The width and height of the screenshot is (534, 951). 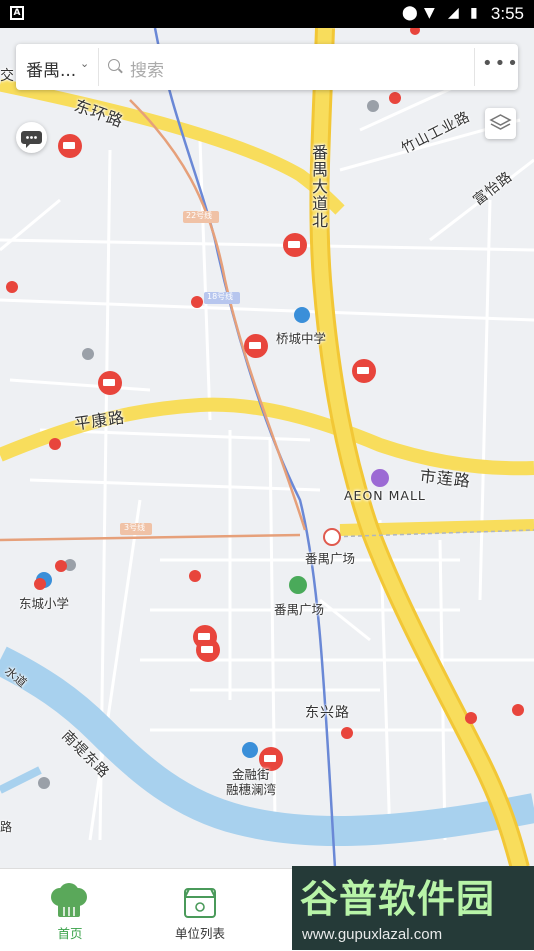 I want to click on poi-label-aeon-mall: AEON MALL, so click(x=385, y=495).